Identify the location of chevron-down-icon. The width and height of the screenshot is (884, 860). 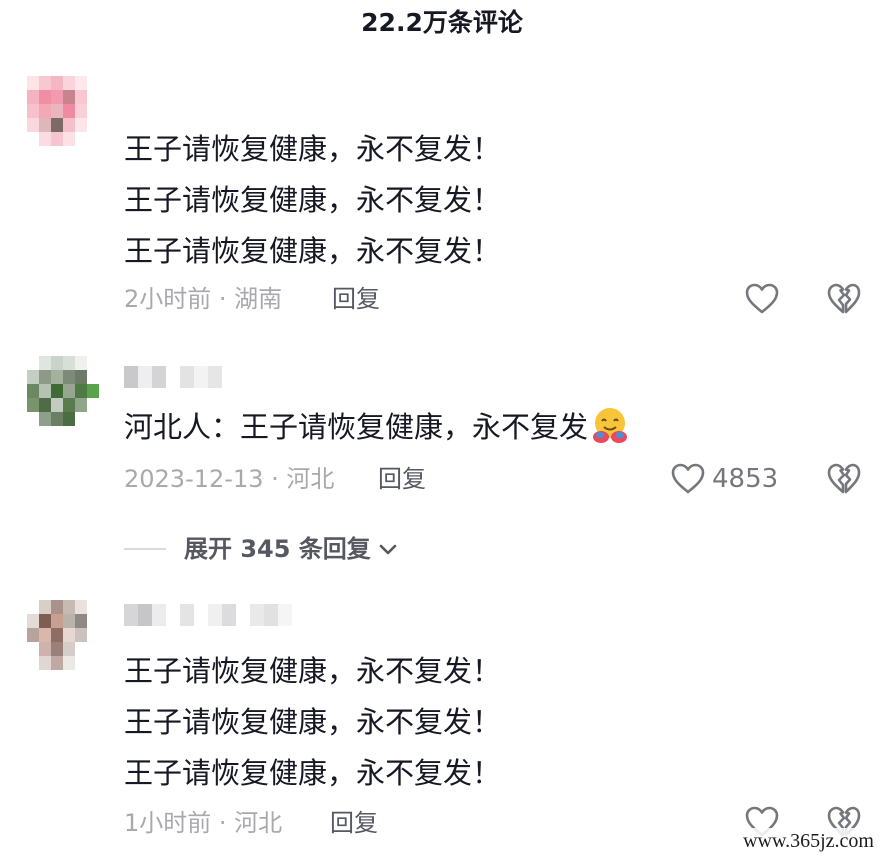
(388, 549).